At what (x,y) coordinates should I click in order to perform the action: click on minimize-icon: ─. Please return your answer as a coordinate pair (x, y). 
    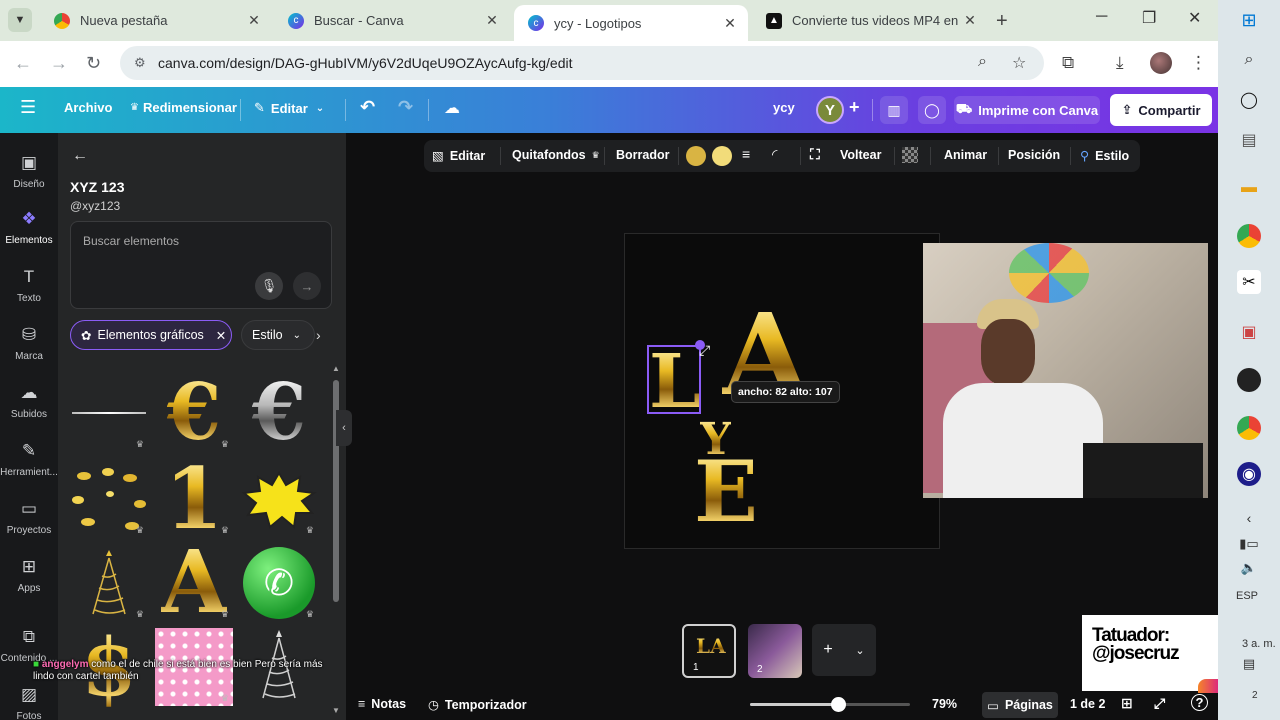
    Looking at the image, I should click on (1101, 17).